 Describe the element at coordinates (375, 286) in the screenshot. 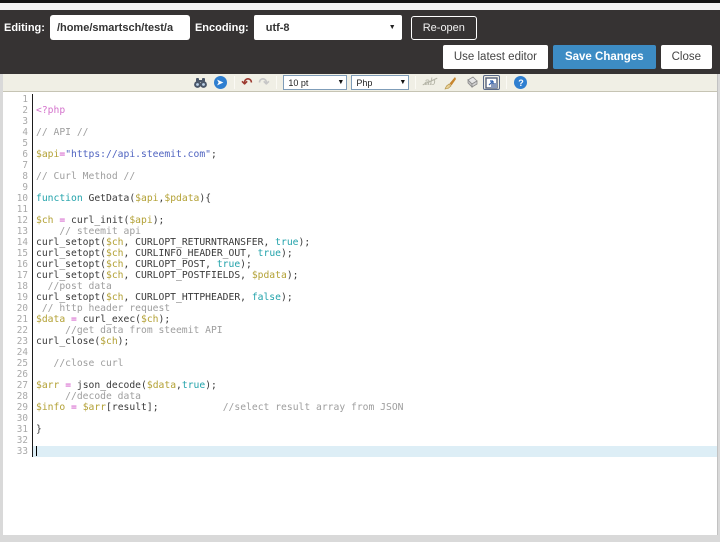

I see `code-line: //post data` at that location.